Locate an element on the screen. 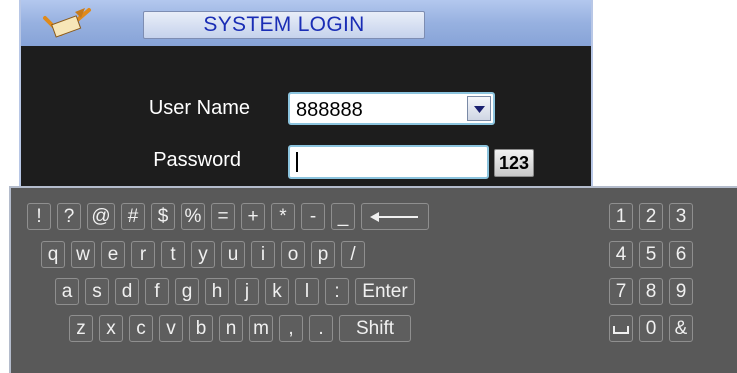 This screenshot has height=373, width=737. char-key: j is located at coordinates (247, 291).